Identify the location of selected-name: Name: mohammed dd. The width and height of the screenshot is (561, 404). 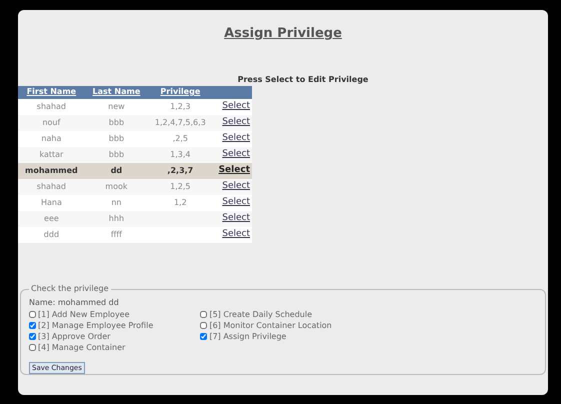
(74, 303).